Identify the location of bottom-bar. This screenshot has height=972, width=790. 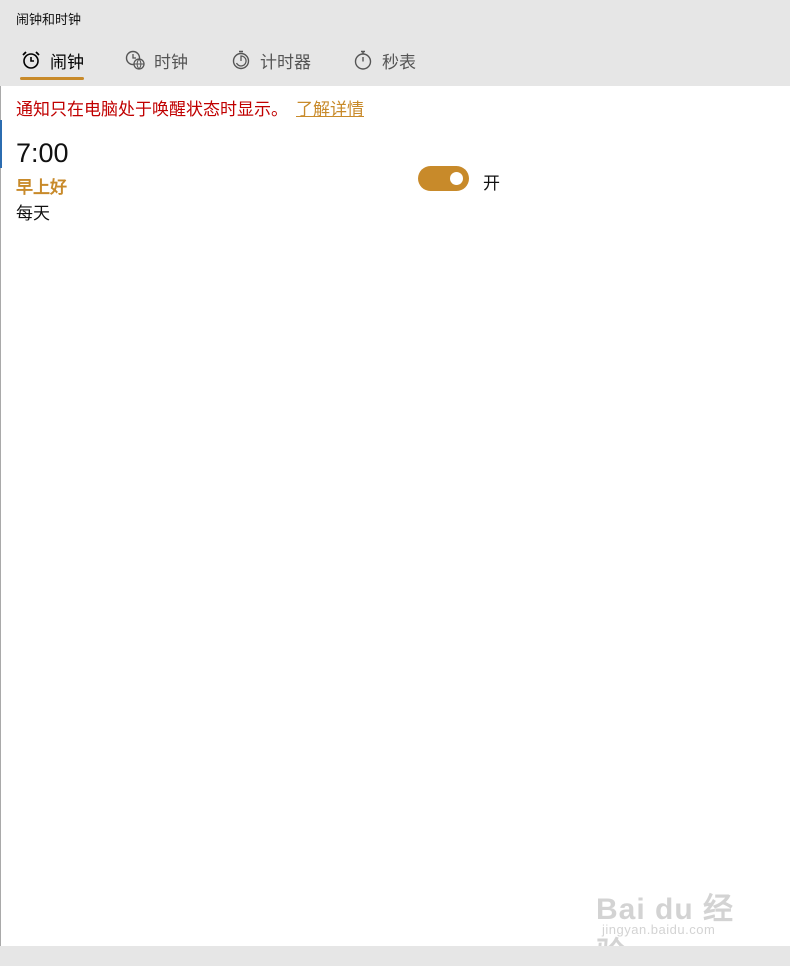
(395, 956).